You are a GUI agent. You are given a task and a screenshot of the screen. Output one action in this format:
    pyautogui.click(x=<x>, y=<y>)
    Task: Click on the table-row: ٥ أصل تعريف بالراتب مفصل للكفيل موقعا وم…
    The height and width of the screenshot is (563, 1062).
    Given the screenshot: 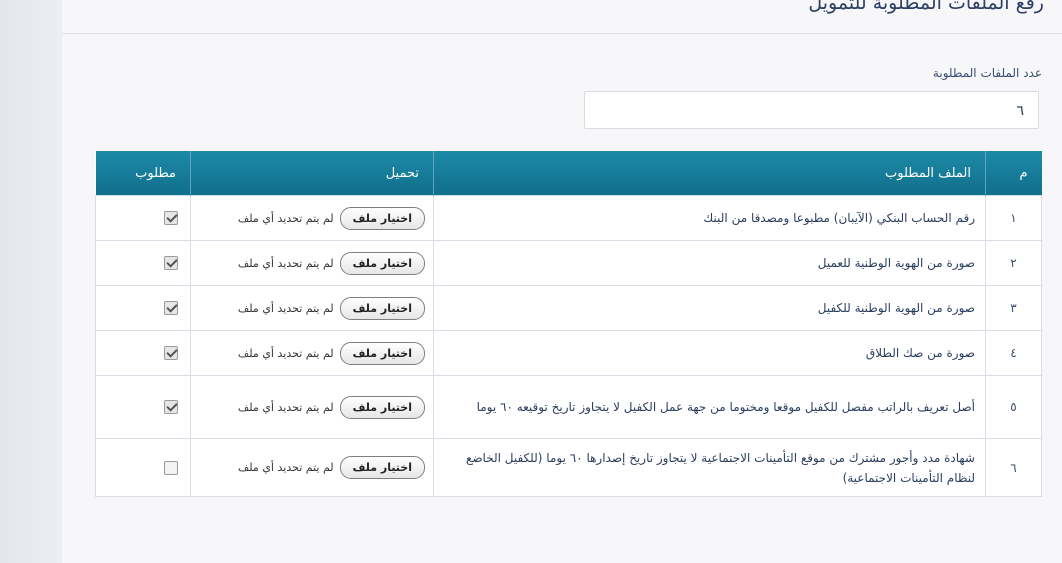 What is the action you would take?
    pyautogui.click(x=568, y=407)
    